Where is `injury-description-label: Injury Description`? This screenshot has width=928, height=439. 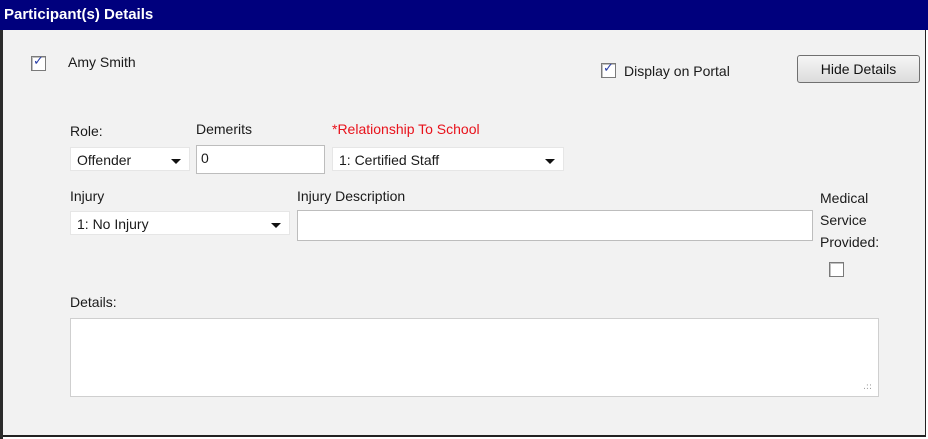 injury-description-label: Injury Description is located at coordinates (351, 196).